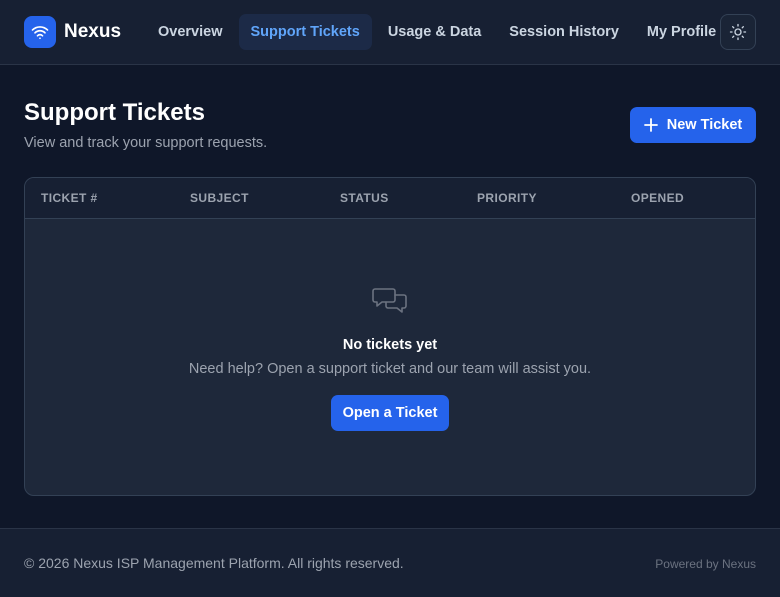 This screenshot has width=780, height=597. What do you see at coordinates (650, 125) in the screenshot?
I see `plus-icon` at bounding box center [650, 125].